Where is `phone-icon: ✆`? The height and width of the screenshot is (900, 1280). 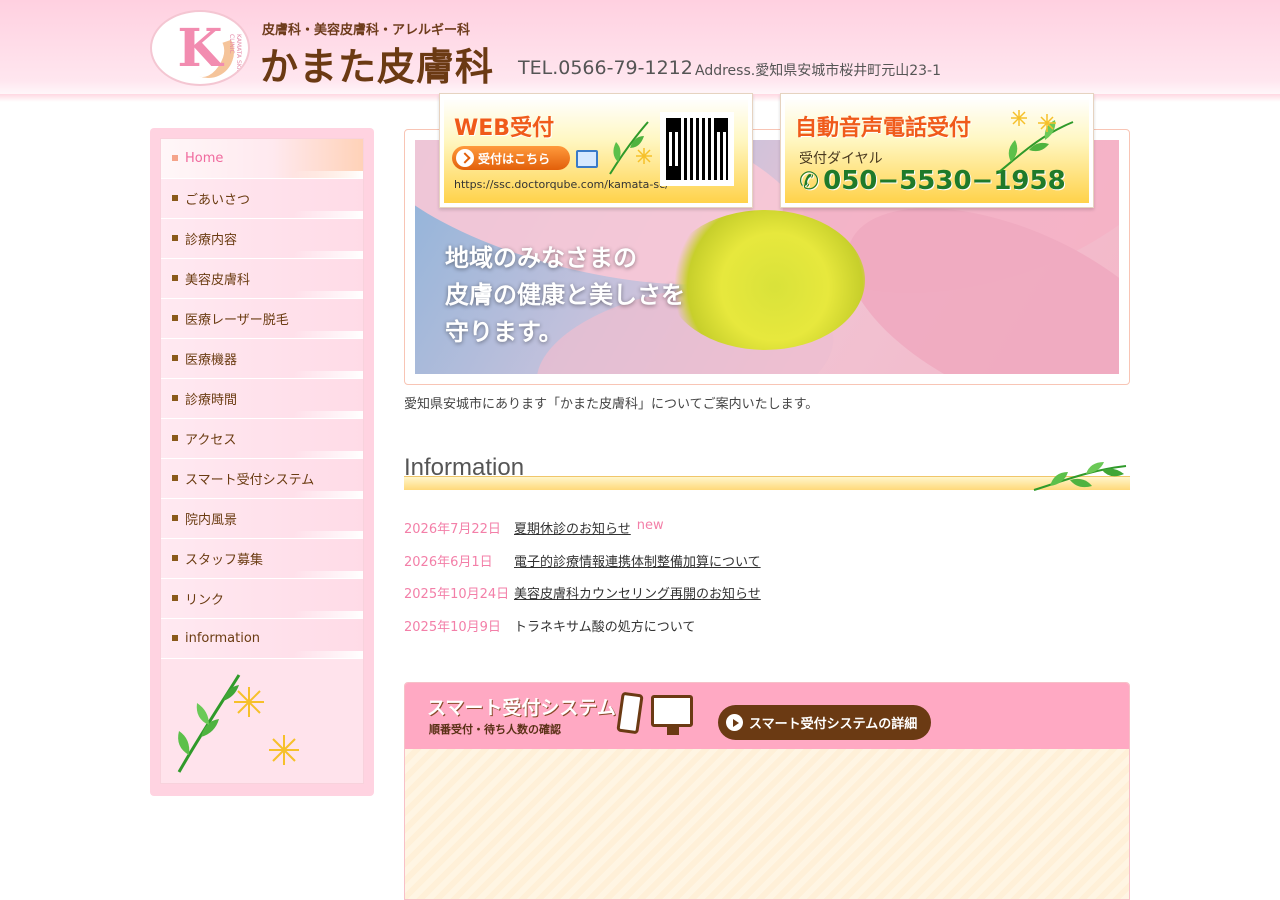
phone-icon: ✆ is located at coordinates (809, 181).